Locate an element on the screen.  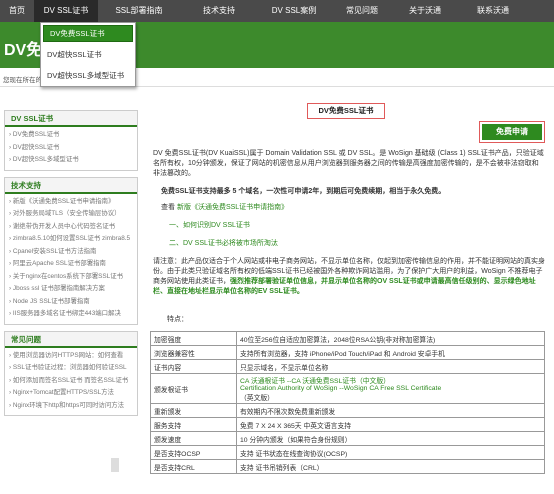
nav-dv-ssl: DV SSL证书 is located at coordinates (66, 11).